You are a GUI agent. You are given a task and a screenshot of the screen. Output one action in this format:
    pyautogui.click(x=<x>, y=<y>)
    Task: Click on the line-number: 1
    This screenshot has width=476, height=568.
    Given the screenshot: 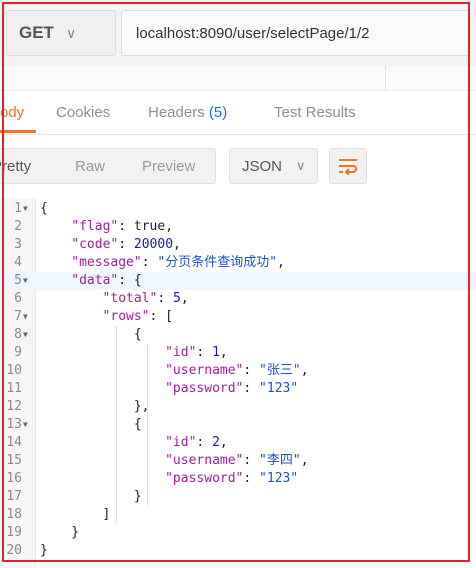 What is the action you would take?
    pyautogui.click(x=18, y=208)
    